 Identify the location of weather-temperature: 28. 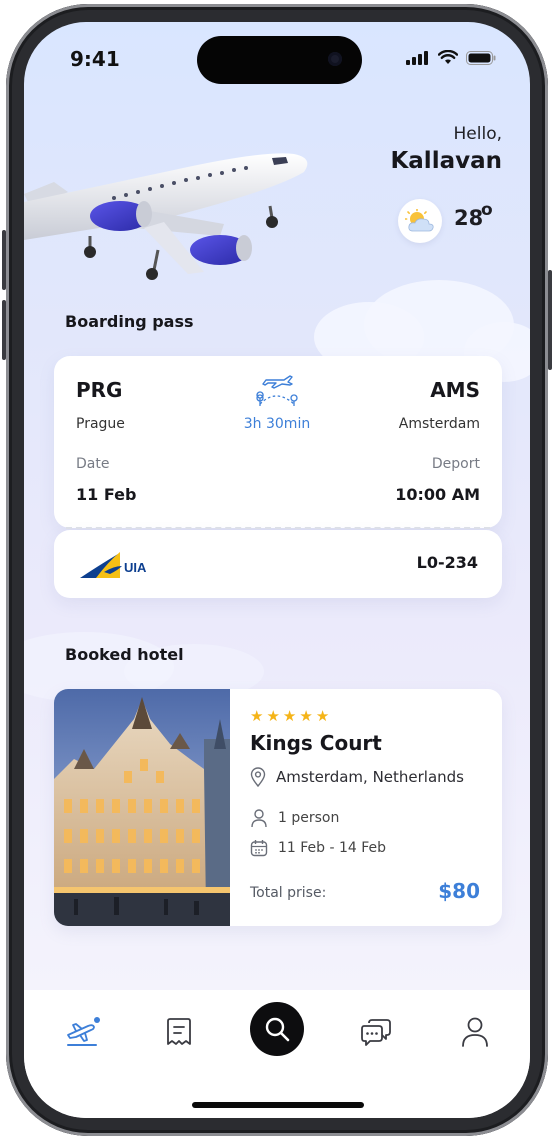
(469, 218).